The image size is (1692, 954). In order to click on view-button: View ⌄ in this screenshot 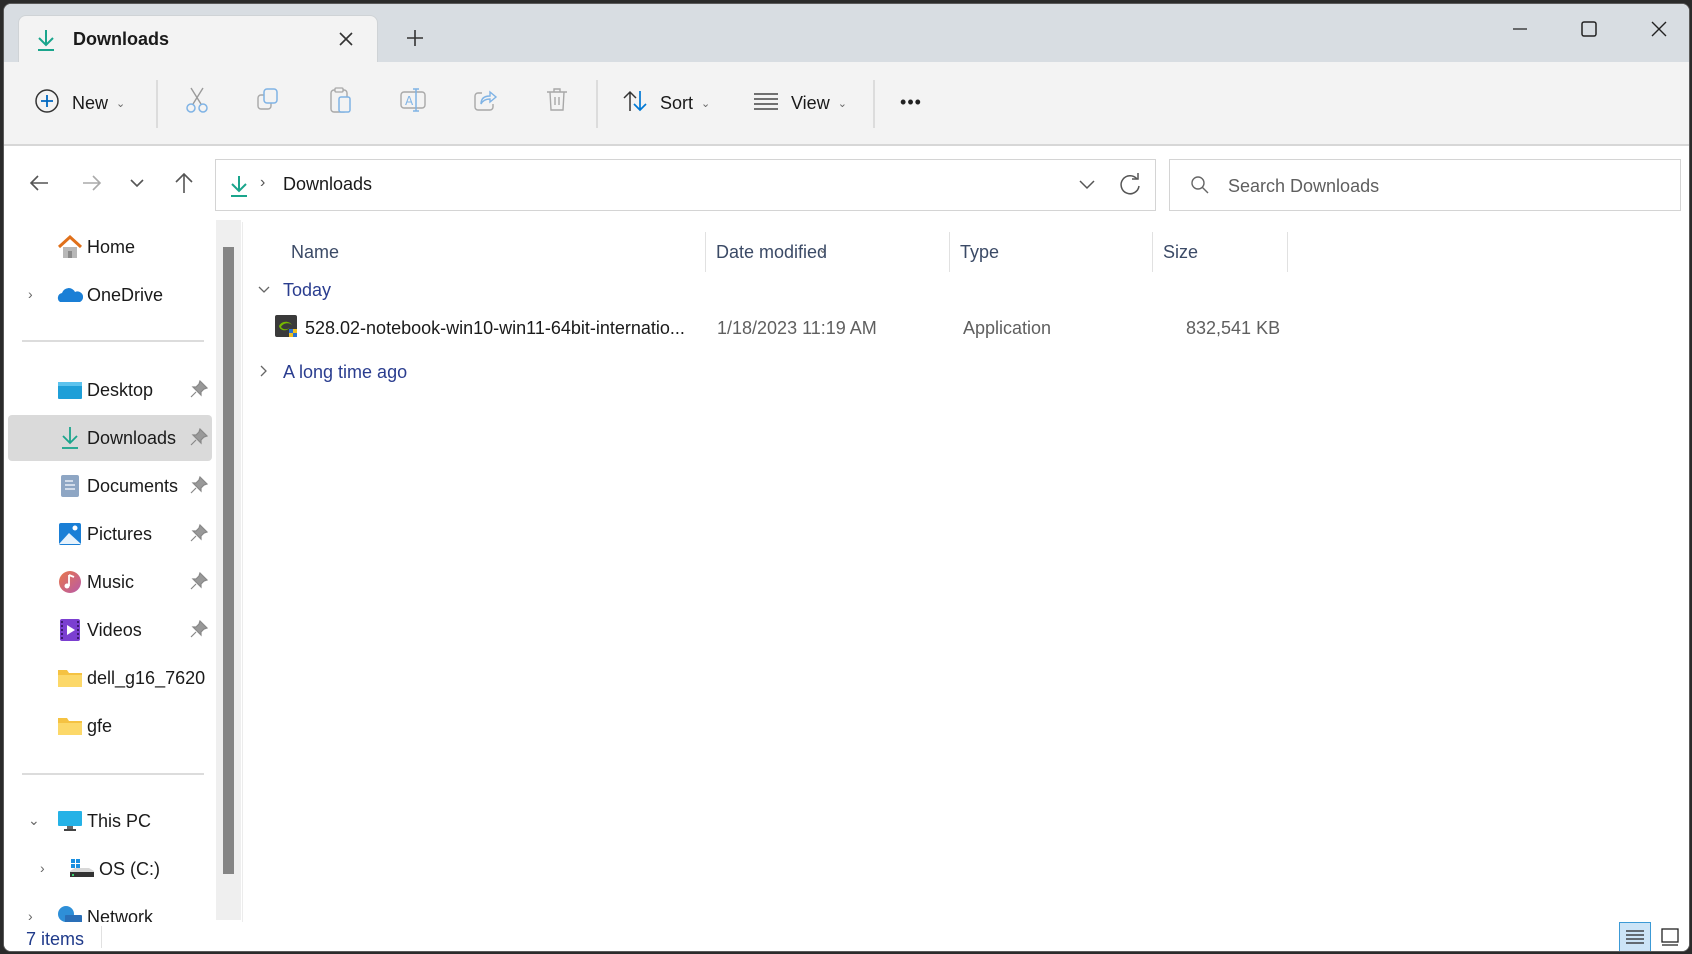, I will do `click(800, 103)`.